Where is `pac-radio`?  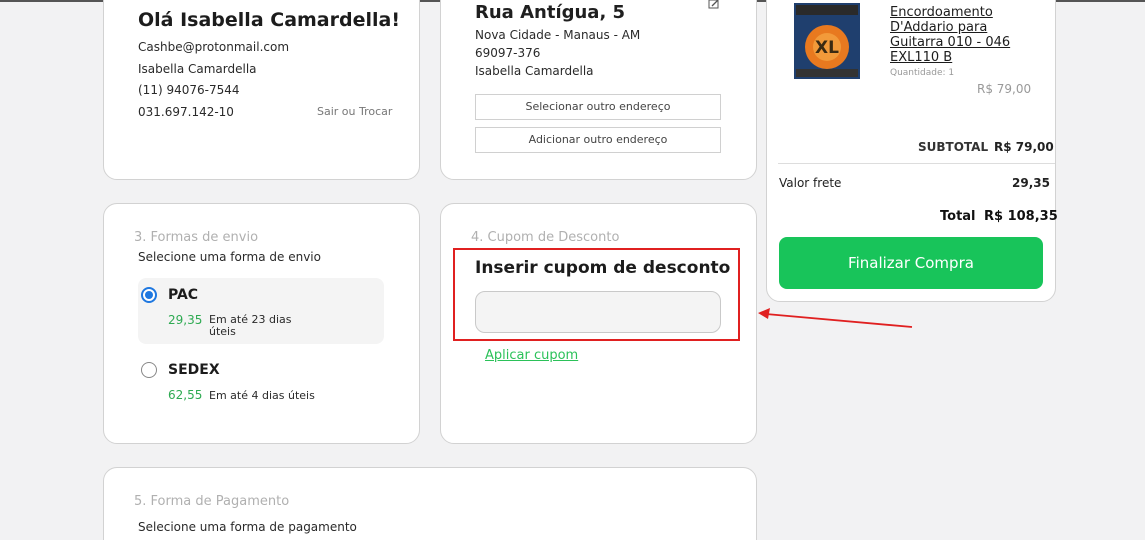 pac-radio is located at coordinates (149, 295).